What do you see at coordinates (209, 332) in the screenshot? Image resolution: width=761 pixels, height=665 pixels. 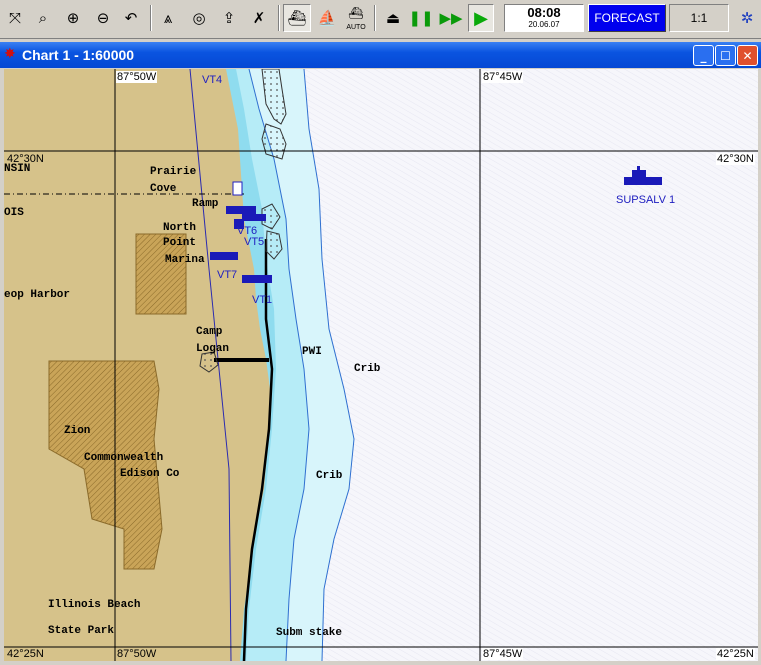 I see `label-camp: Camp` at bounding box center [209, 332].